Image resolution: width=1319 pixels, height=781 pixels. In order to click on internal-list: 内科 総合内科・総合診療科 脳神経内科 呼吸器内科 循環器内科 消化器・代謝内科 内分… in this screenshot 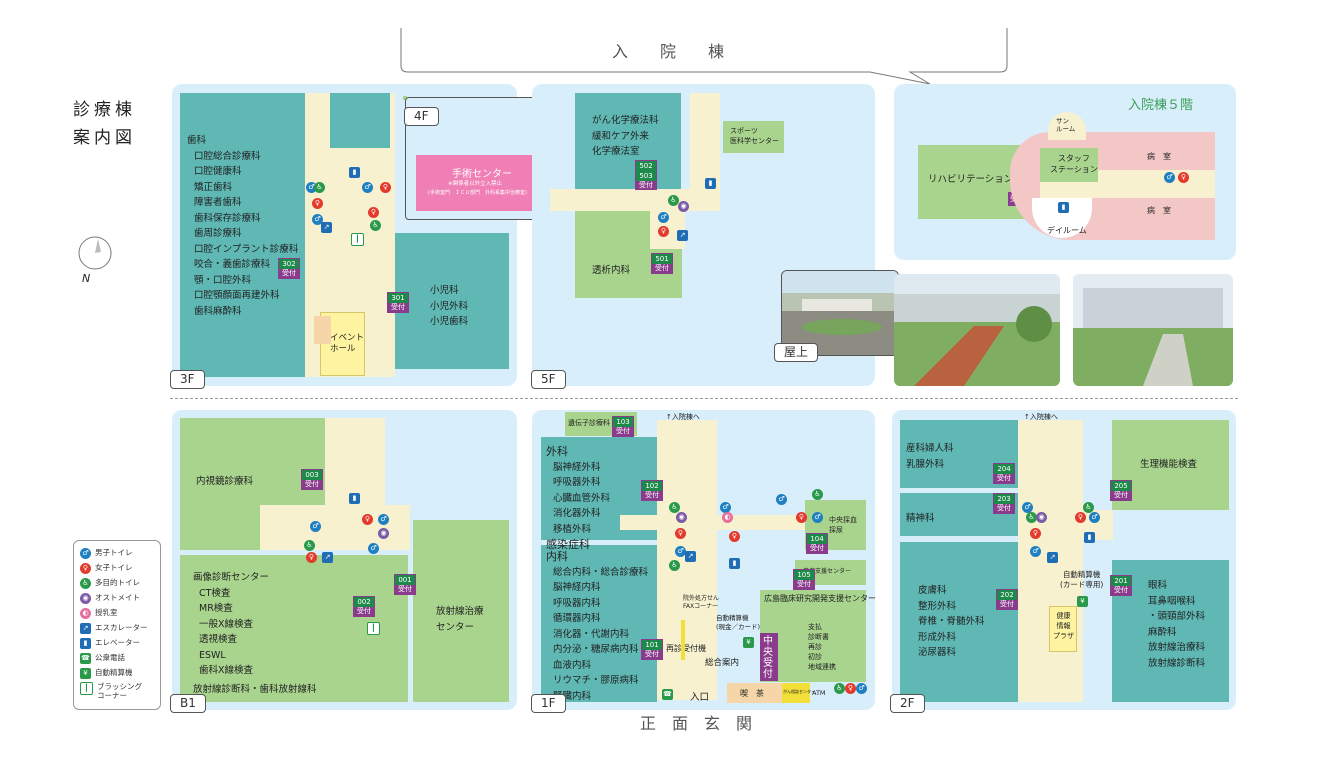, I will do `click(597, 626)`.